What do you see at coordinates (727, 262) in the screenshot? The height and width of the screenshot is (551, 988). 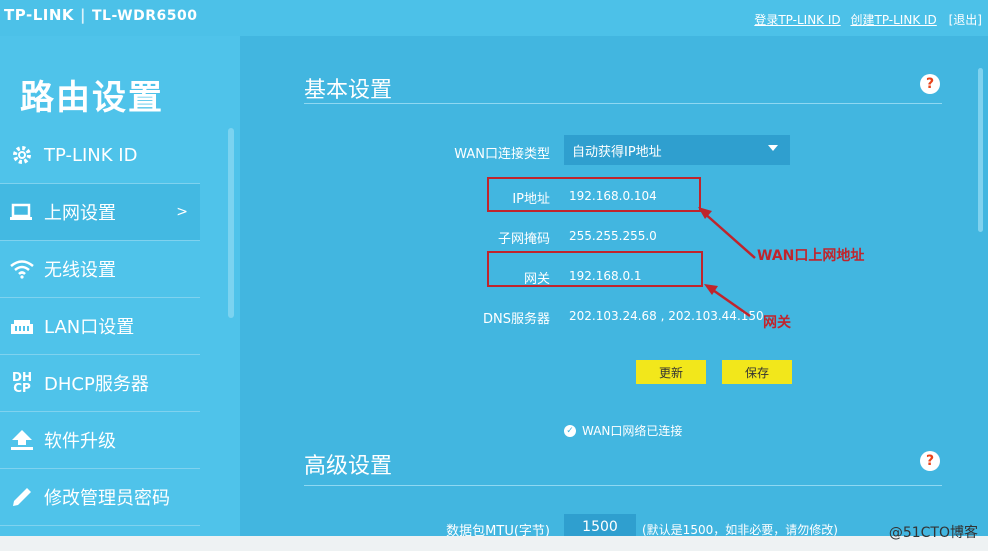 I see `annotation-arrows` at bounding box center [727, 262].